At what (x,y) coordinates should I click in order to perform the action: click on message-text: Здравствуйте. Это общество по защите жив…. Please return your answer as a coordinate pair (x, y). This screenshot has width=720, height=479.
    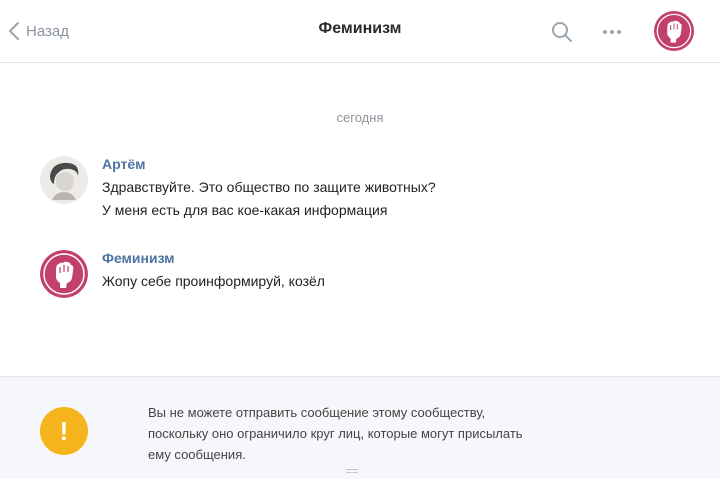
    Looking at the image, I should click on (269, 199).